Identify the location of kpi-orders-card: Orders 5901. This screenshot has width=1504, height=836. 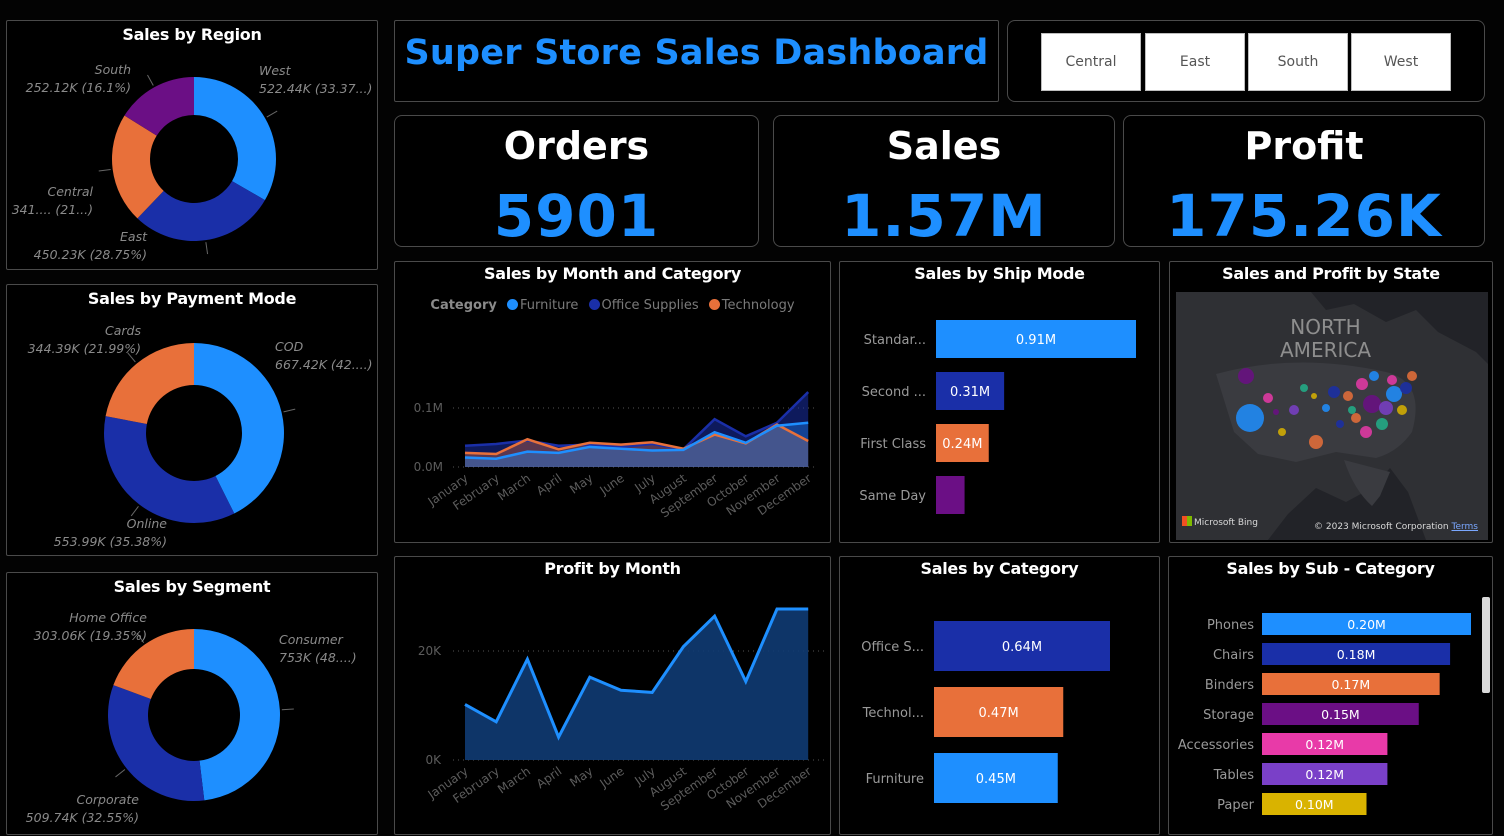
(576, 182).